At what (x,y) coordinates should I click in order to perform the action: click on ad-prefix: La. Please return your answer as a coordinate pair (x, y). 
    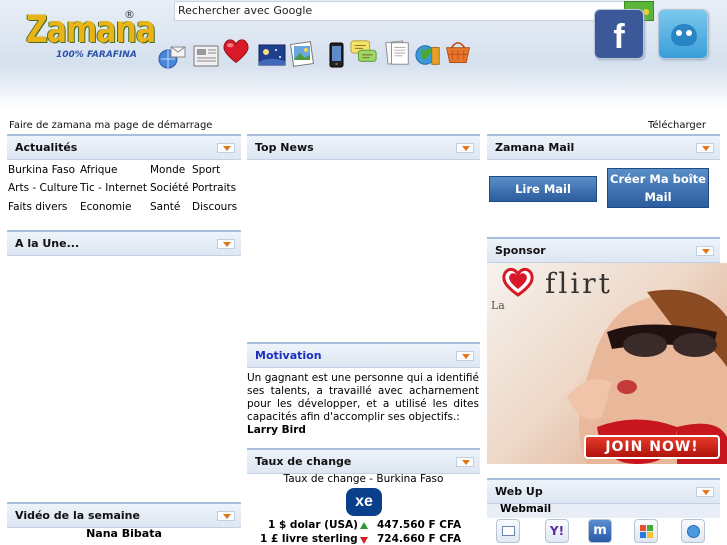
    Looking at the image, I should click on (498, 305).